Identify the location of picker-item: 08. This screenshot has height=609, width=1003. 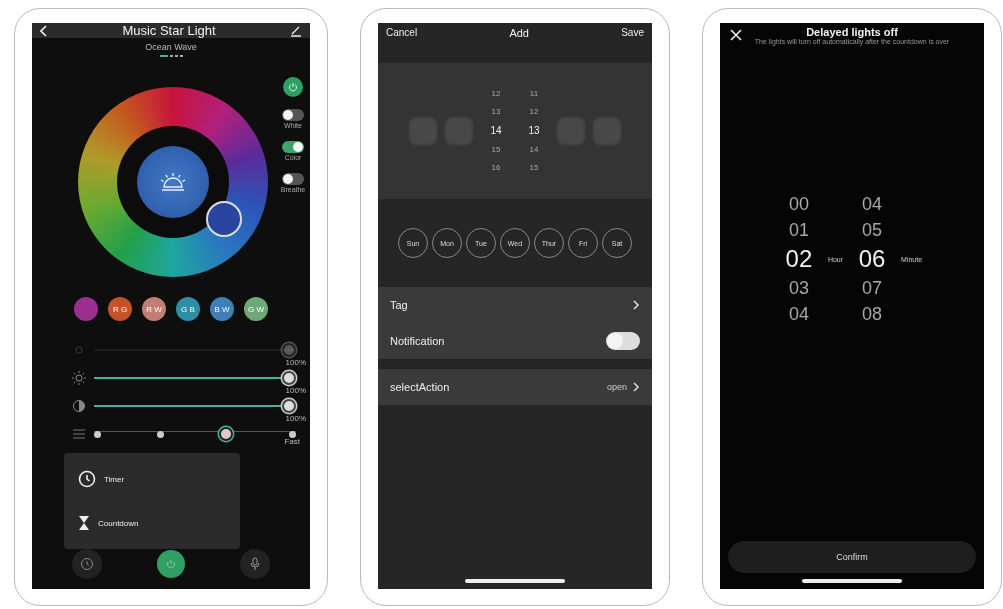
(872, 314).